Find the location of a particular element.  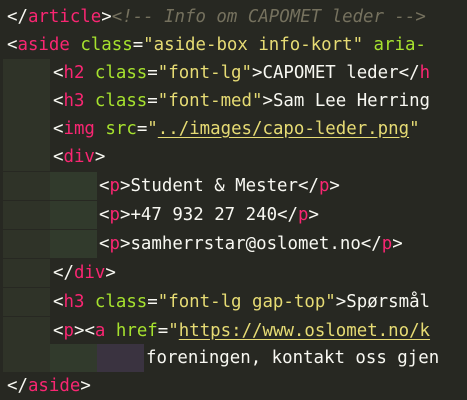

attribute-name: href is located at coordinates (136, 331).